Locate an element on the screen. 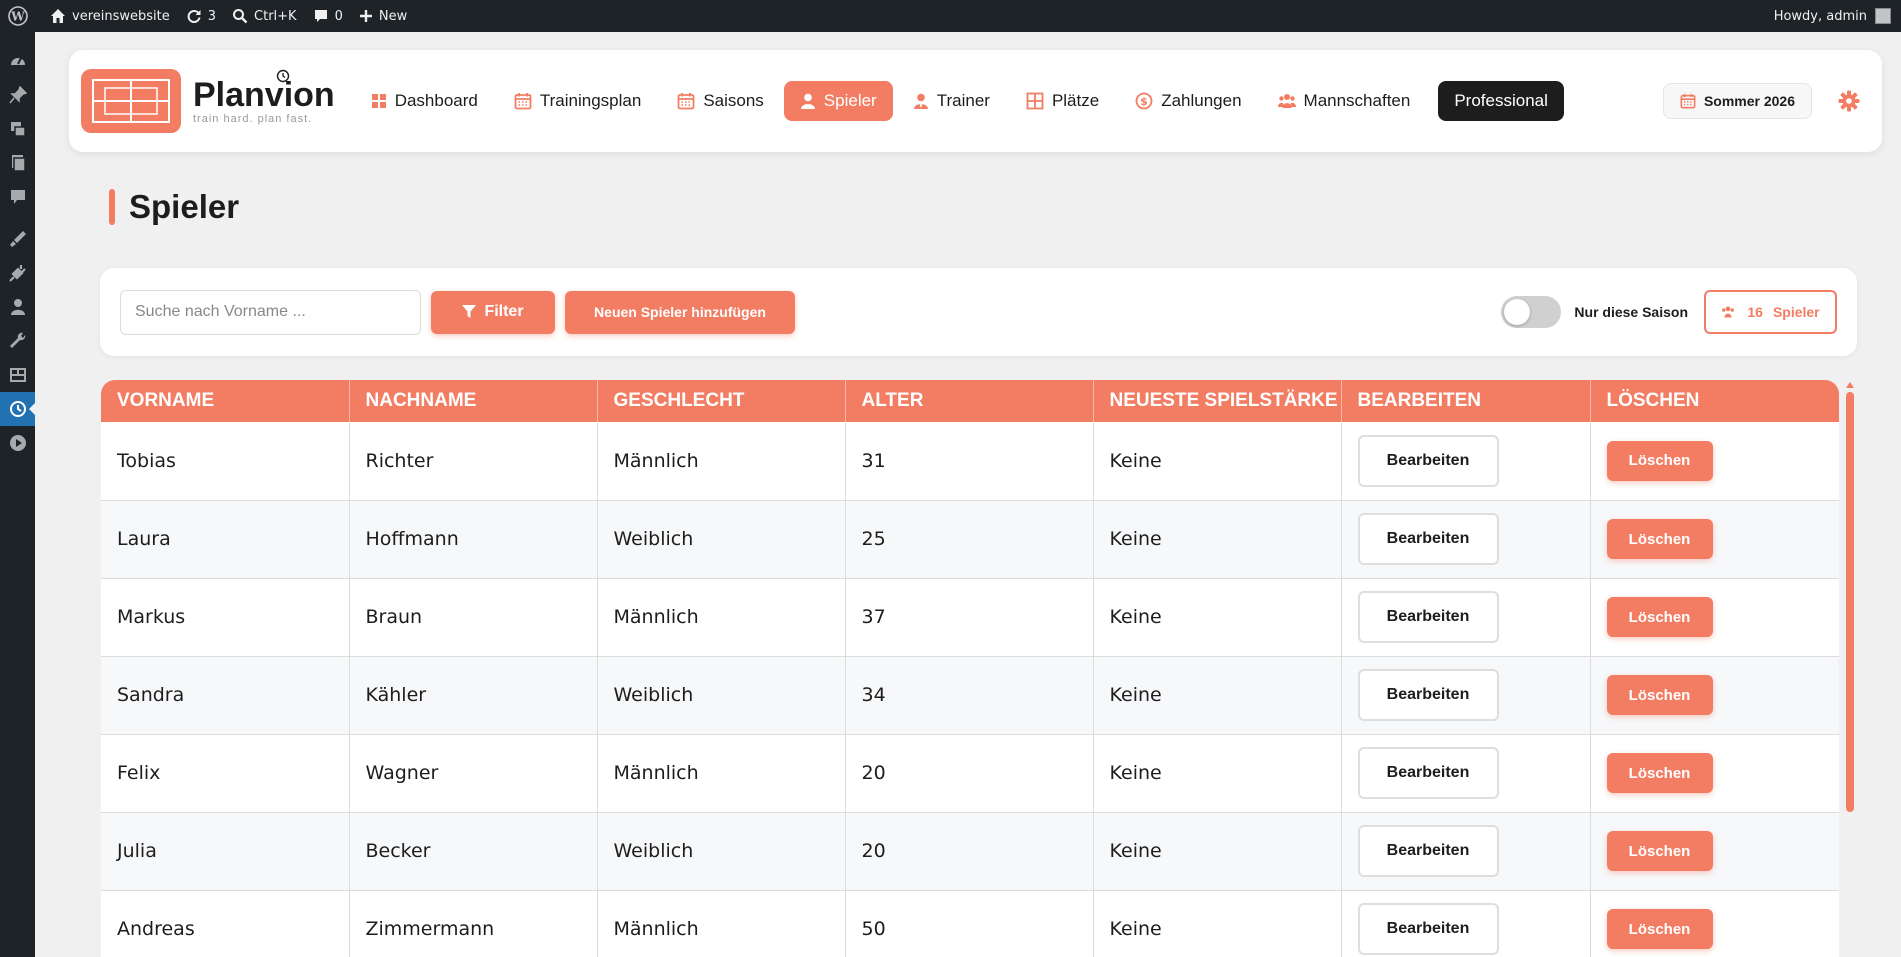 The width and height of the screenshot is (1901, 957). users-icon is located at coordinates (17, 307).